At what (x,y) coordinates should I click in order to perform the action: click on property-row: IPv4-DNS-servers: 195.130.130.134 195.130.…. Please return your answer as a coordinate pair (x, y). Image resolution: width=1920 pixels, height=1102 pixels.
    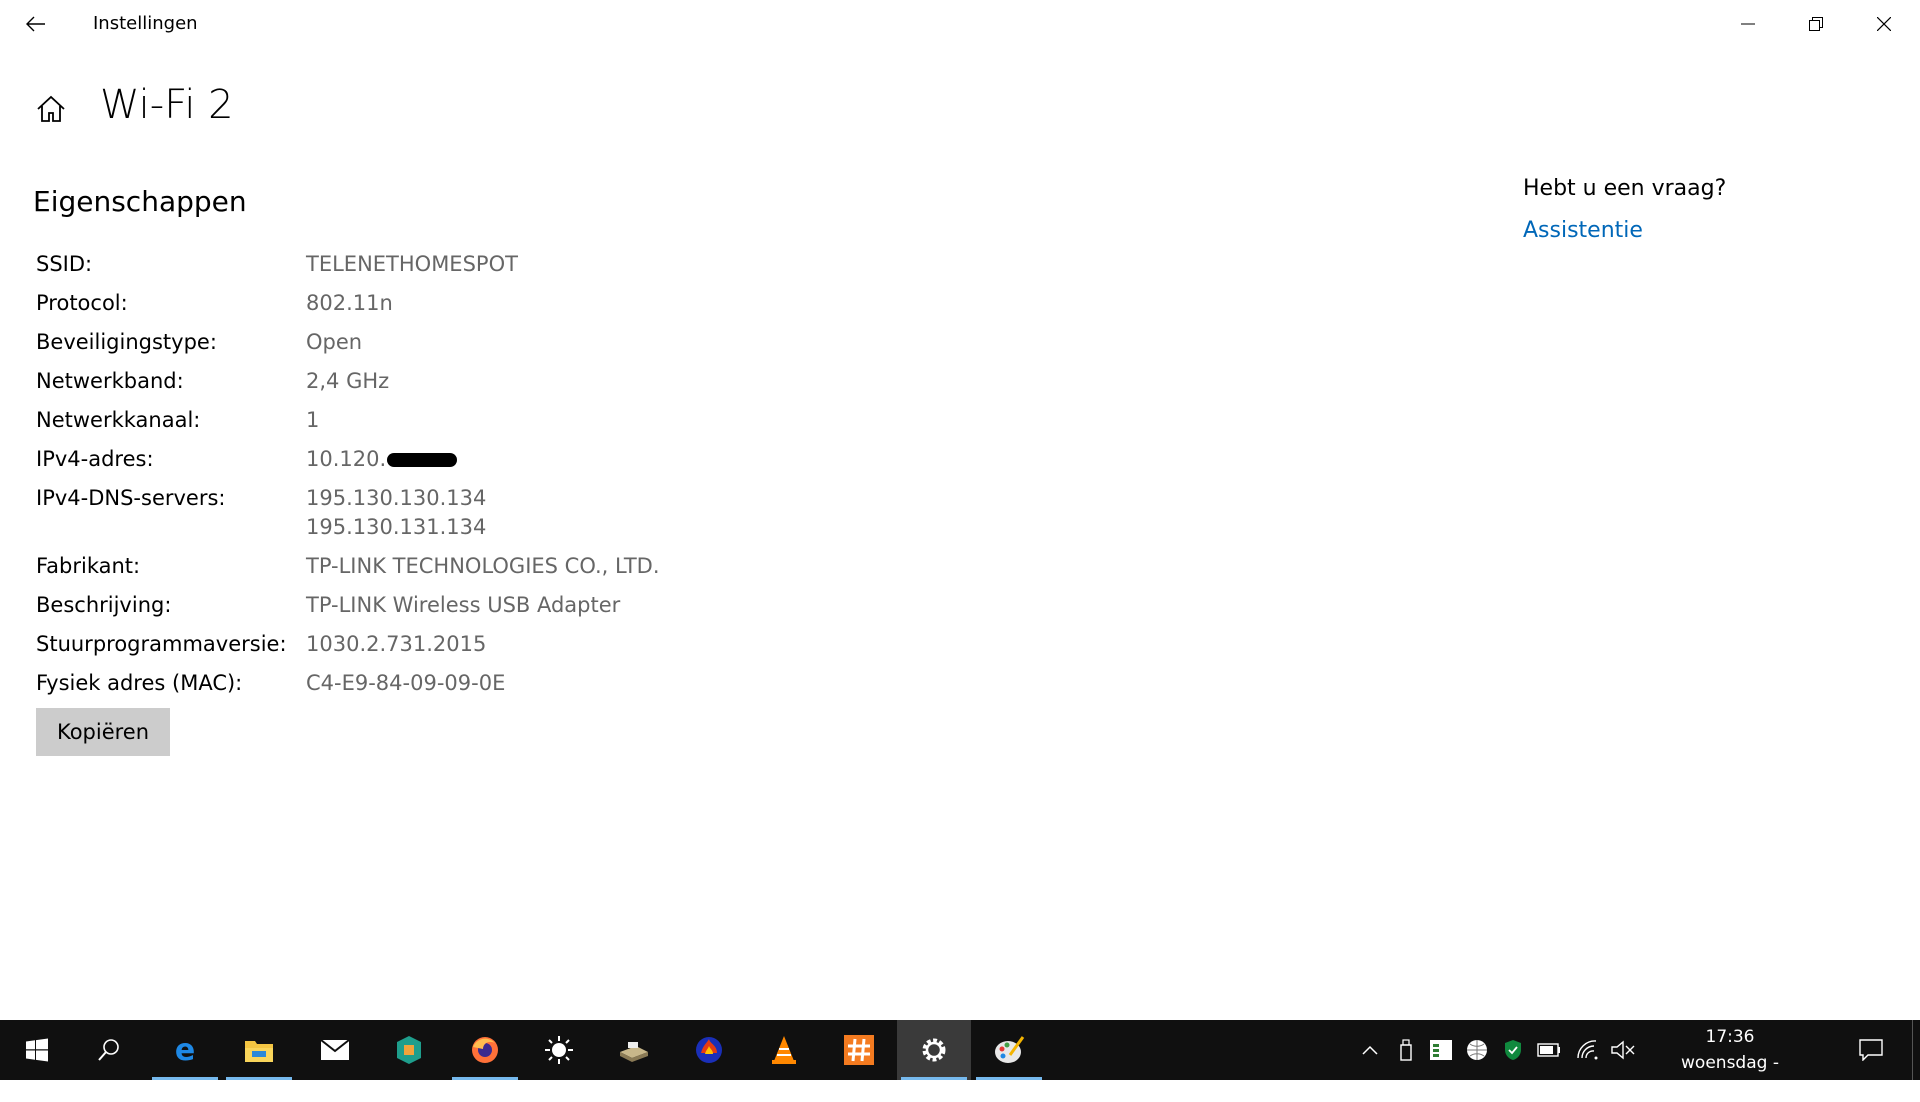
    Looking at the image, I should click on (348, 513).